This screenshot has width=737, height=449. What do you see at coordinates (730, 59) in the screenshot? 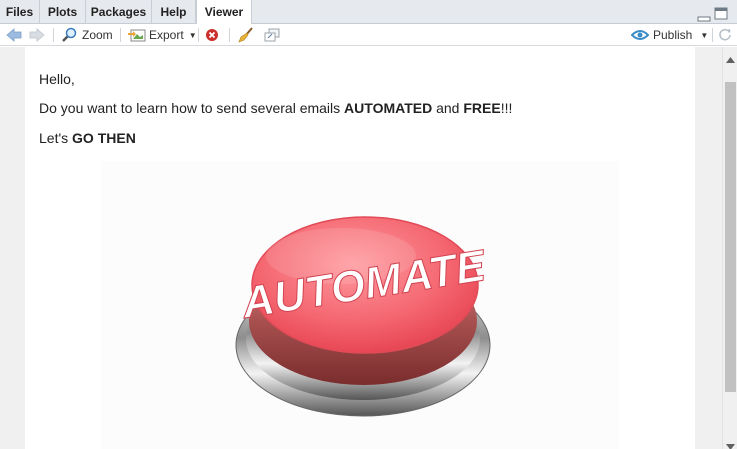
I see `scroll-up-arrow-icon` at bounding box center [730, 59].